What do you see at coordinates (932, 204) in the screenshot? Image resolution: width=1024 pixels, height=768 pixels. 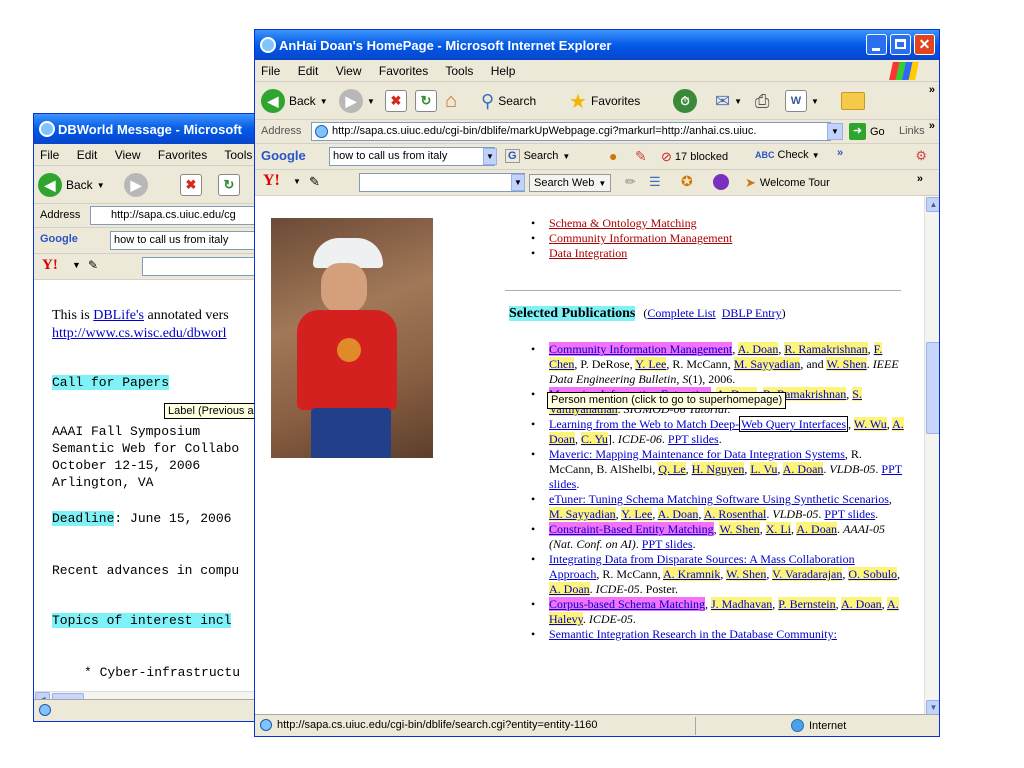 I see `scroll-up-icon: ▲` at bounding box center [932, 204].